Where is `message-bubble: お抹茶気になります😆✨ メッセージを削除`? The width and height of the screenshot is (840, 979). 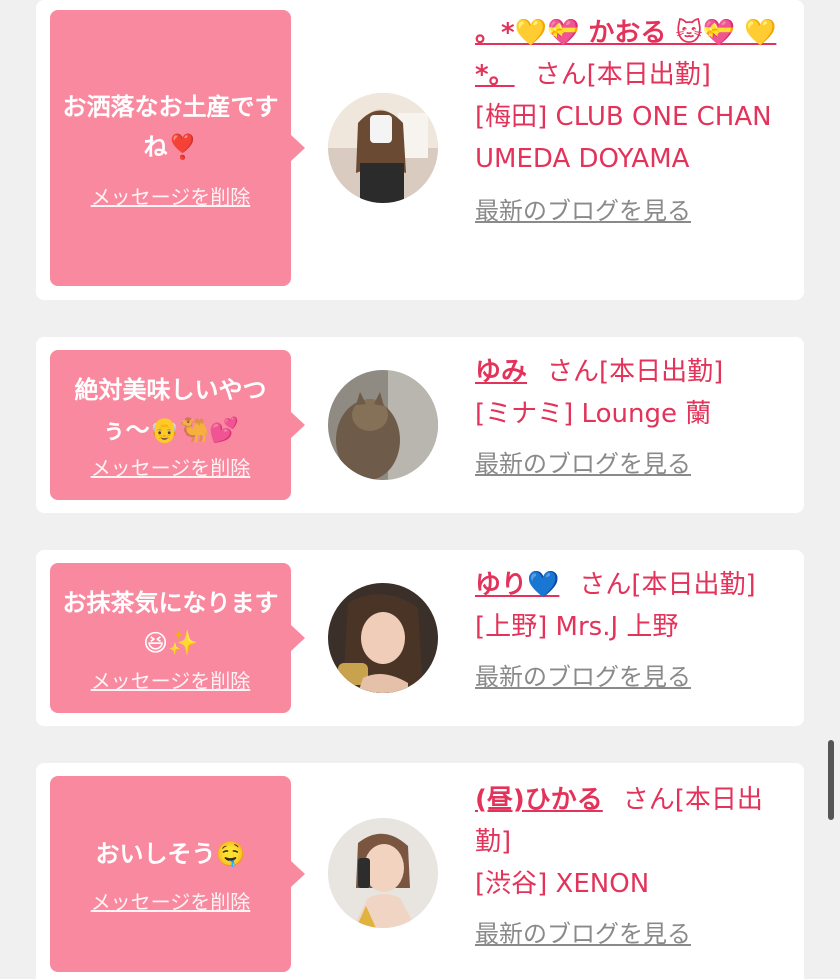 message-bubble: お抹茶気になります😆✨ メッセージを削除 is located at coordinates (177, 638).